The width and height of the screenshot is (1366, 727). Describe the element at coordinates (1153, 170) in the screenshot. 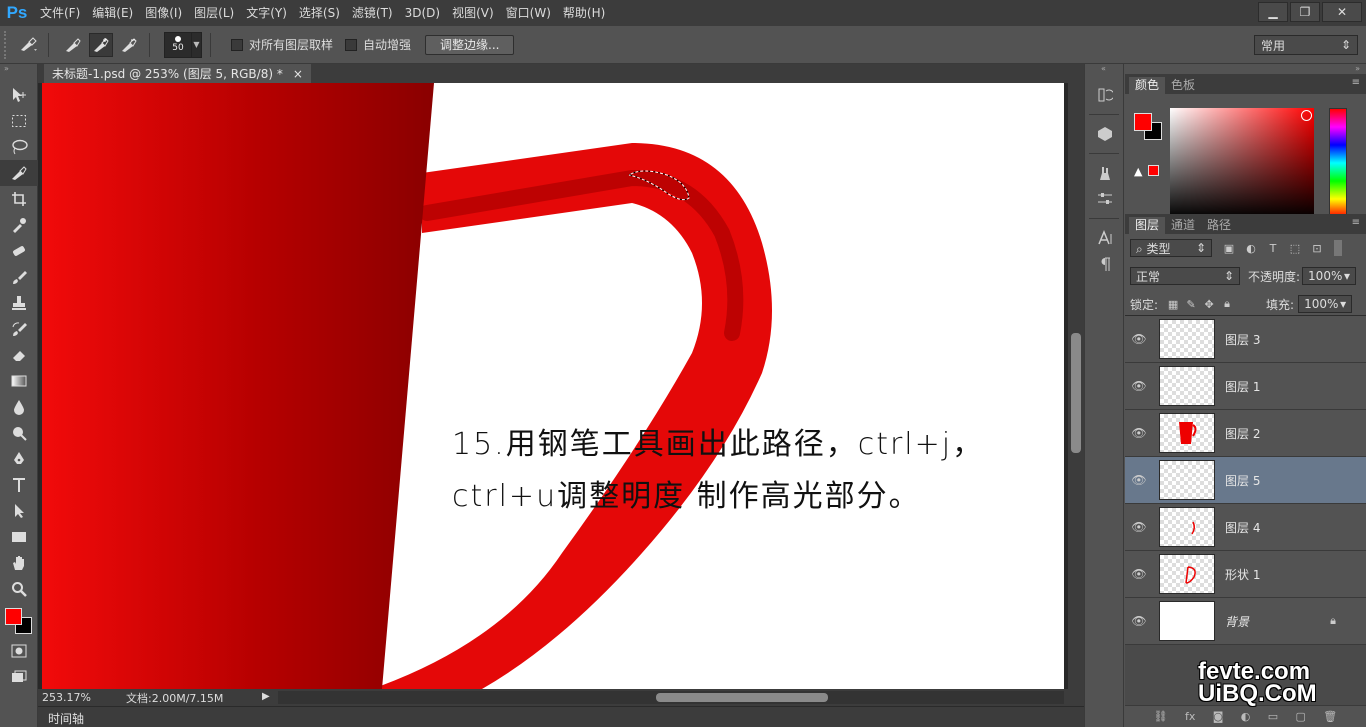

I see `gamut-warning-swatch` at that location.